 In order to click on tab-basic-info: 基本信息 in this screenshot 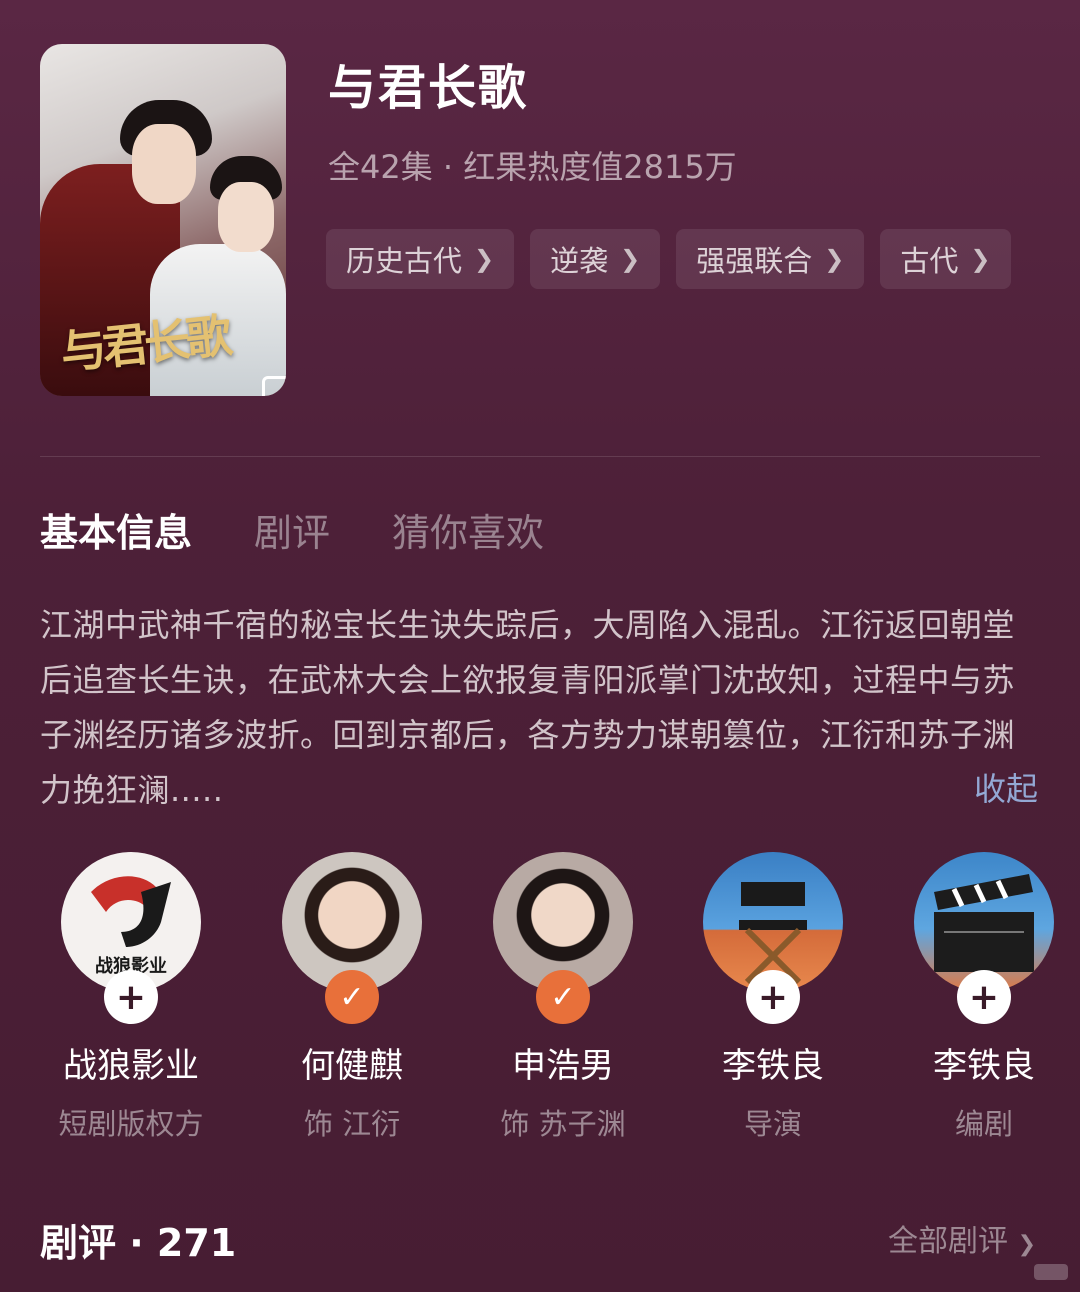, I will do `click(116, 529)`.